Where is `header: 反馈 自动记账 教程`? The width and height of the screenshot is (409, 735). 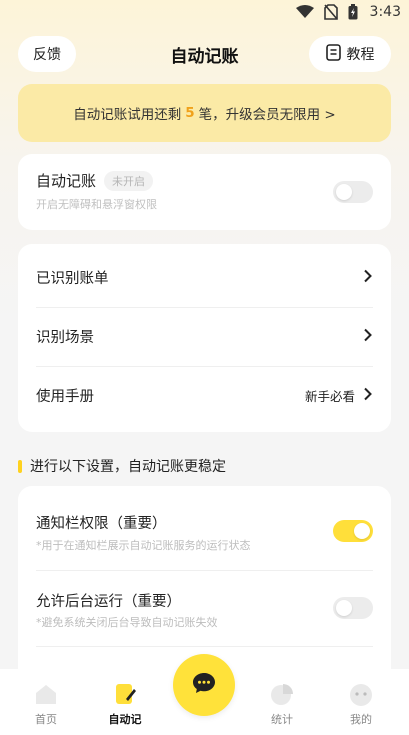
header: 反馈 自动记账 教程 is located at coordinates (204, 54).